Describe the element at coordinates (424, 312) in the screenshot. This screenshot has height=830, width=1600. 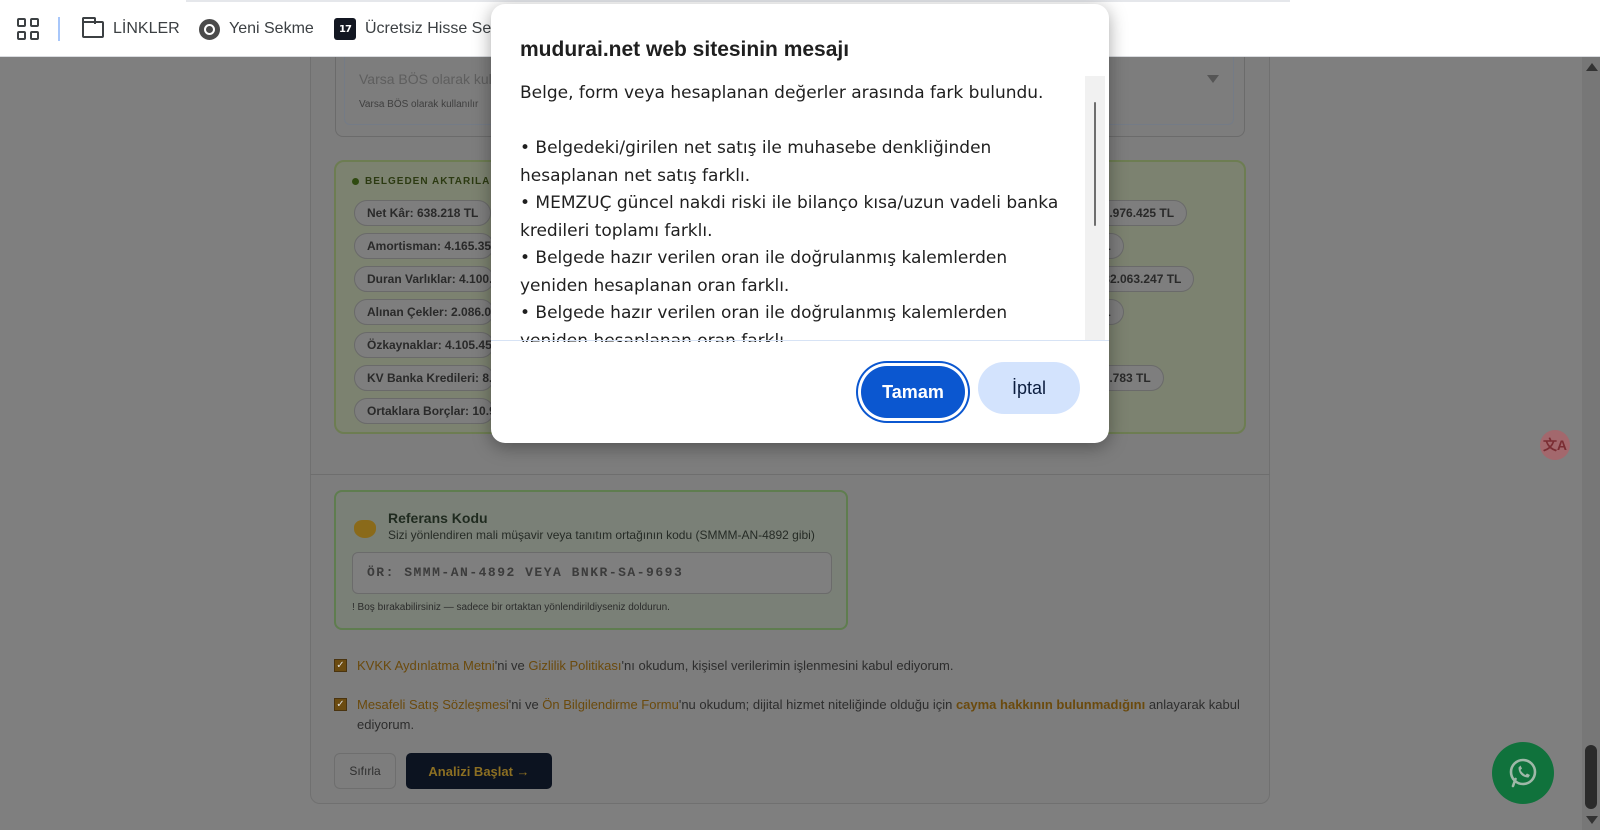
I see `value-chip: Alınan Çekler: 2.086.00` at that location.